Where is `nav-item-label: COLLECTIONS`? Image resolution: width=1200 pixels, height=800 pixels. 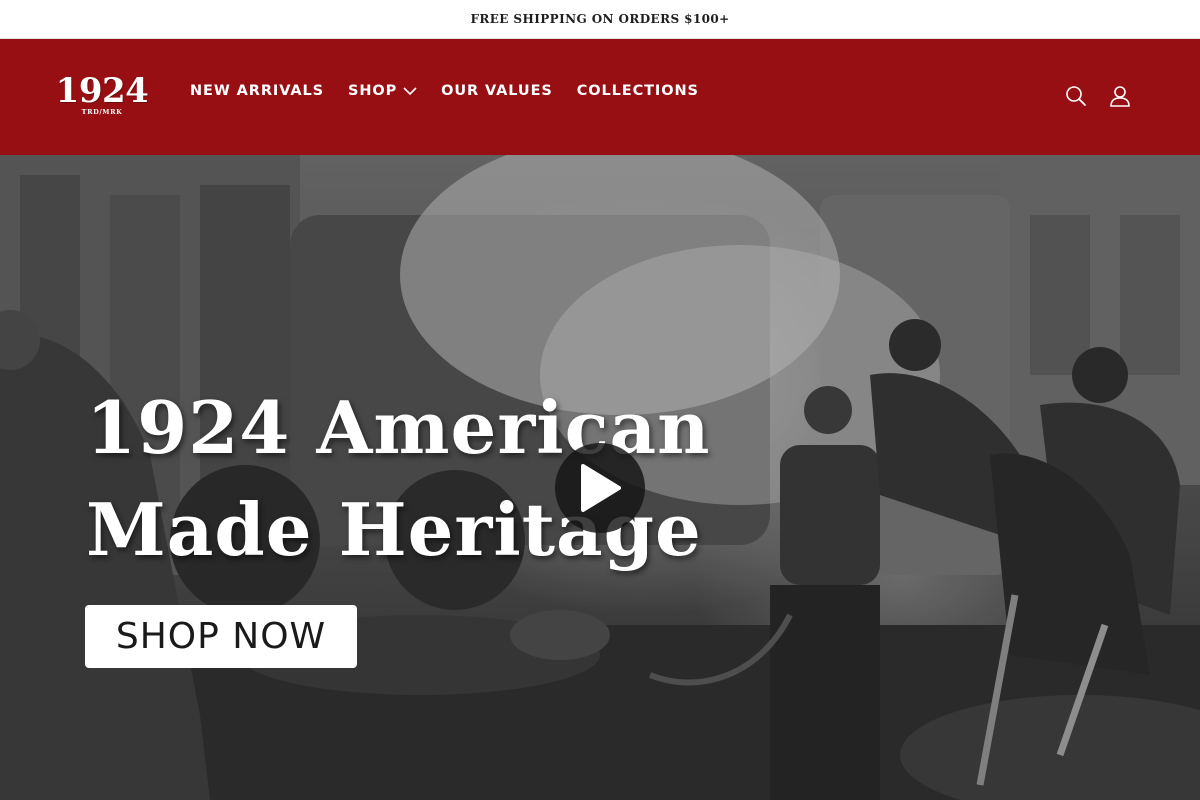 nav-item-label: COLLECTIONS is located at coordinates (637, 91).